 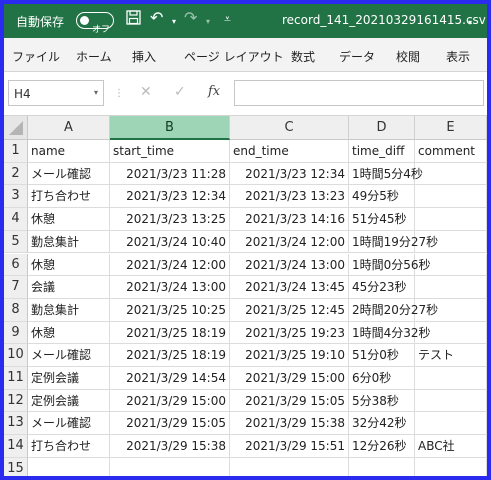 I want to click on row-header: 7, so click(x=16, y=287).